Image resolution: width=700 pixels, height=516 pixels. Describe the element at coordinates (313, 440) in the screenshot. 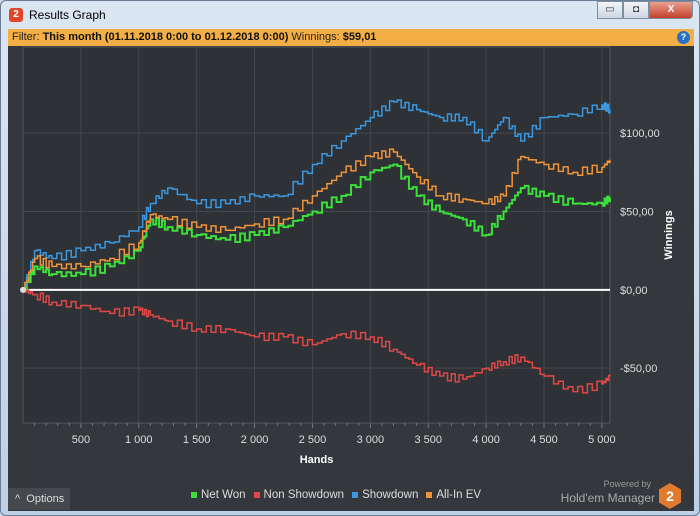

I see `x-tick-label: 2 500` at that location.